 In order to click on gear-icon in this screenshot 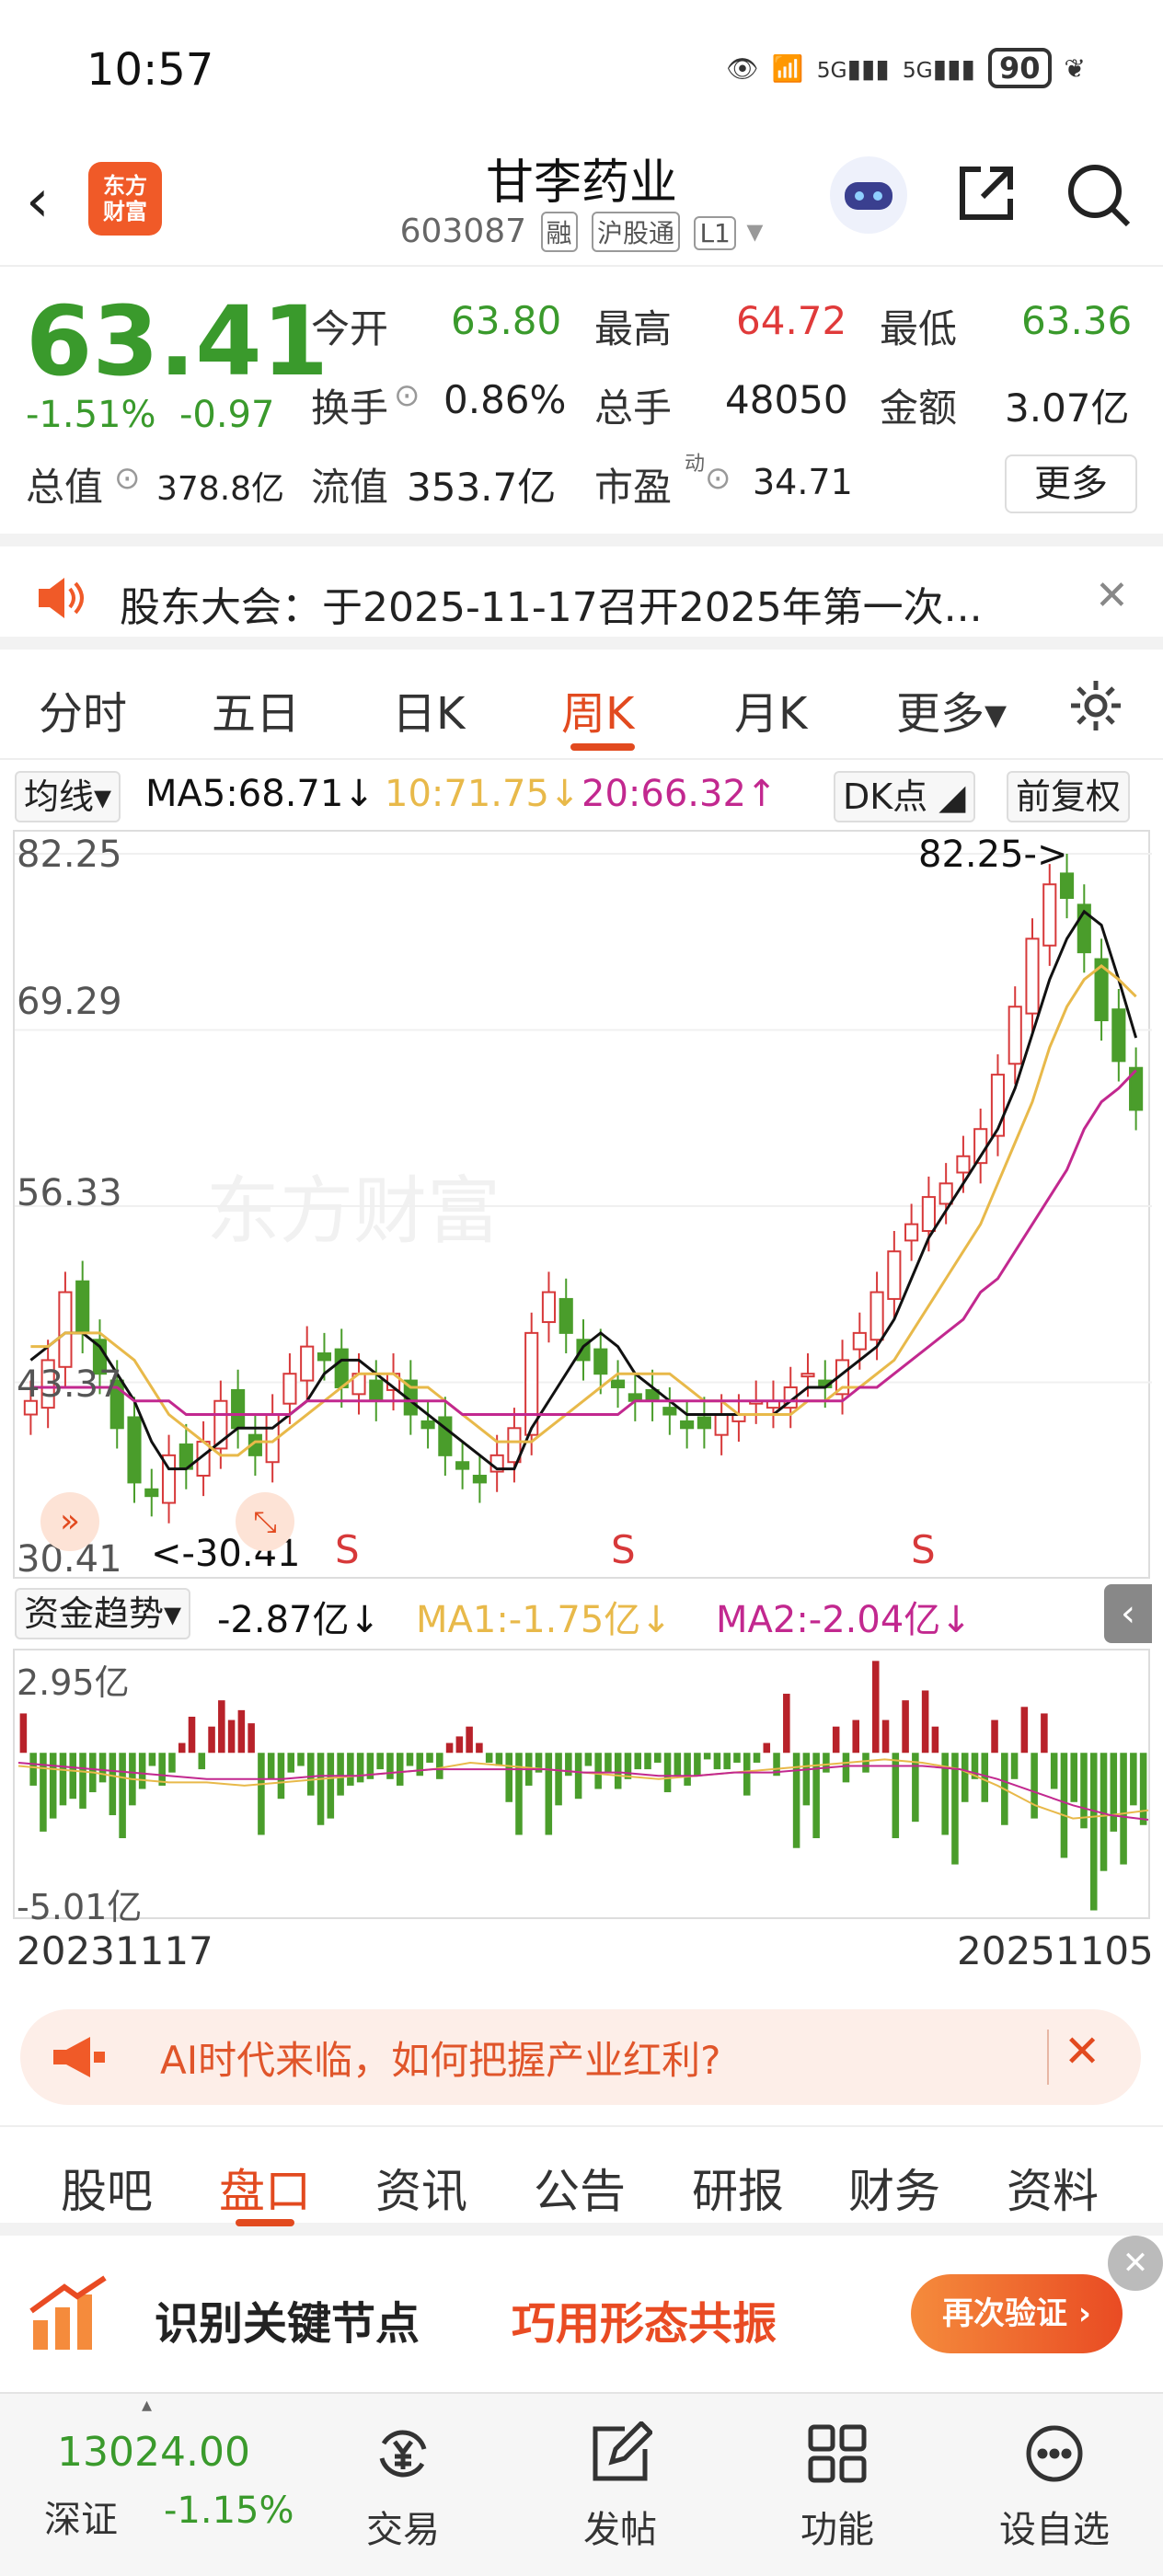, I will do `click(1096, 707)`.